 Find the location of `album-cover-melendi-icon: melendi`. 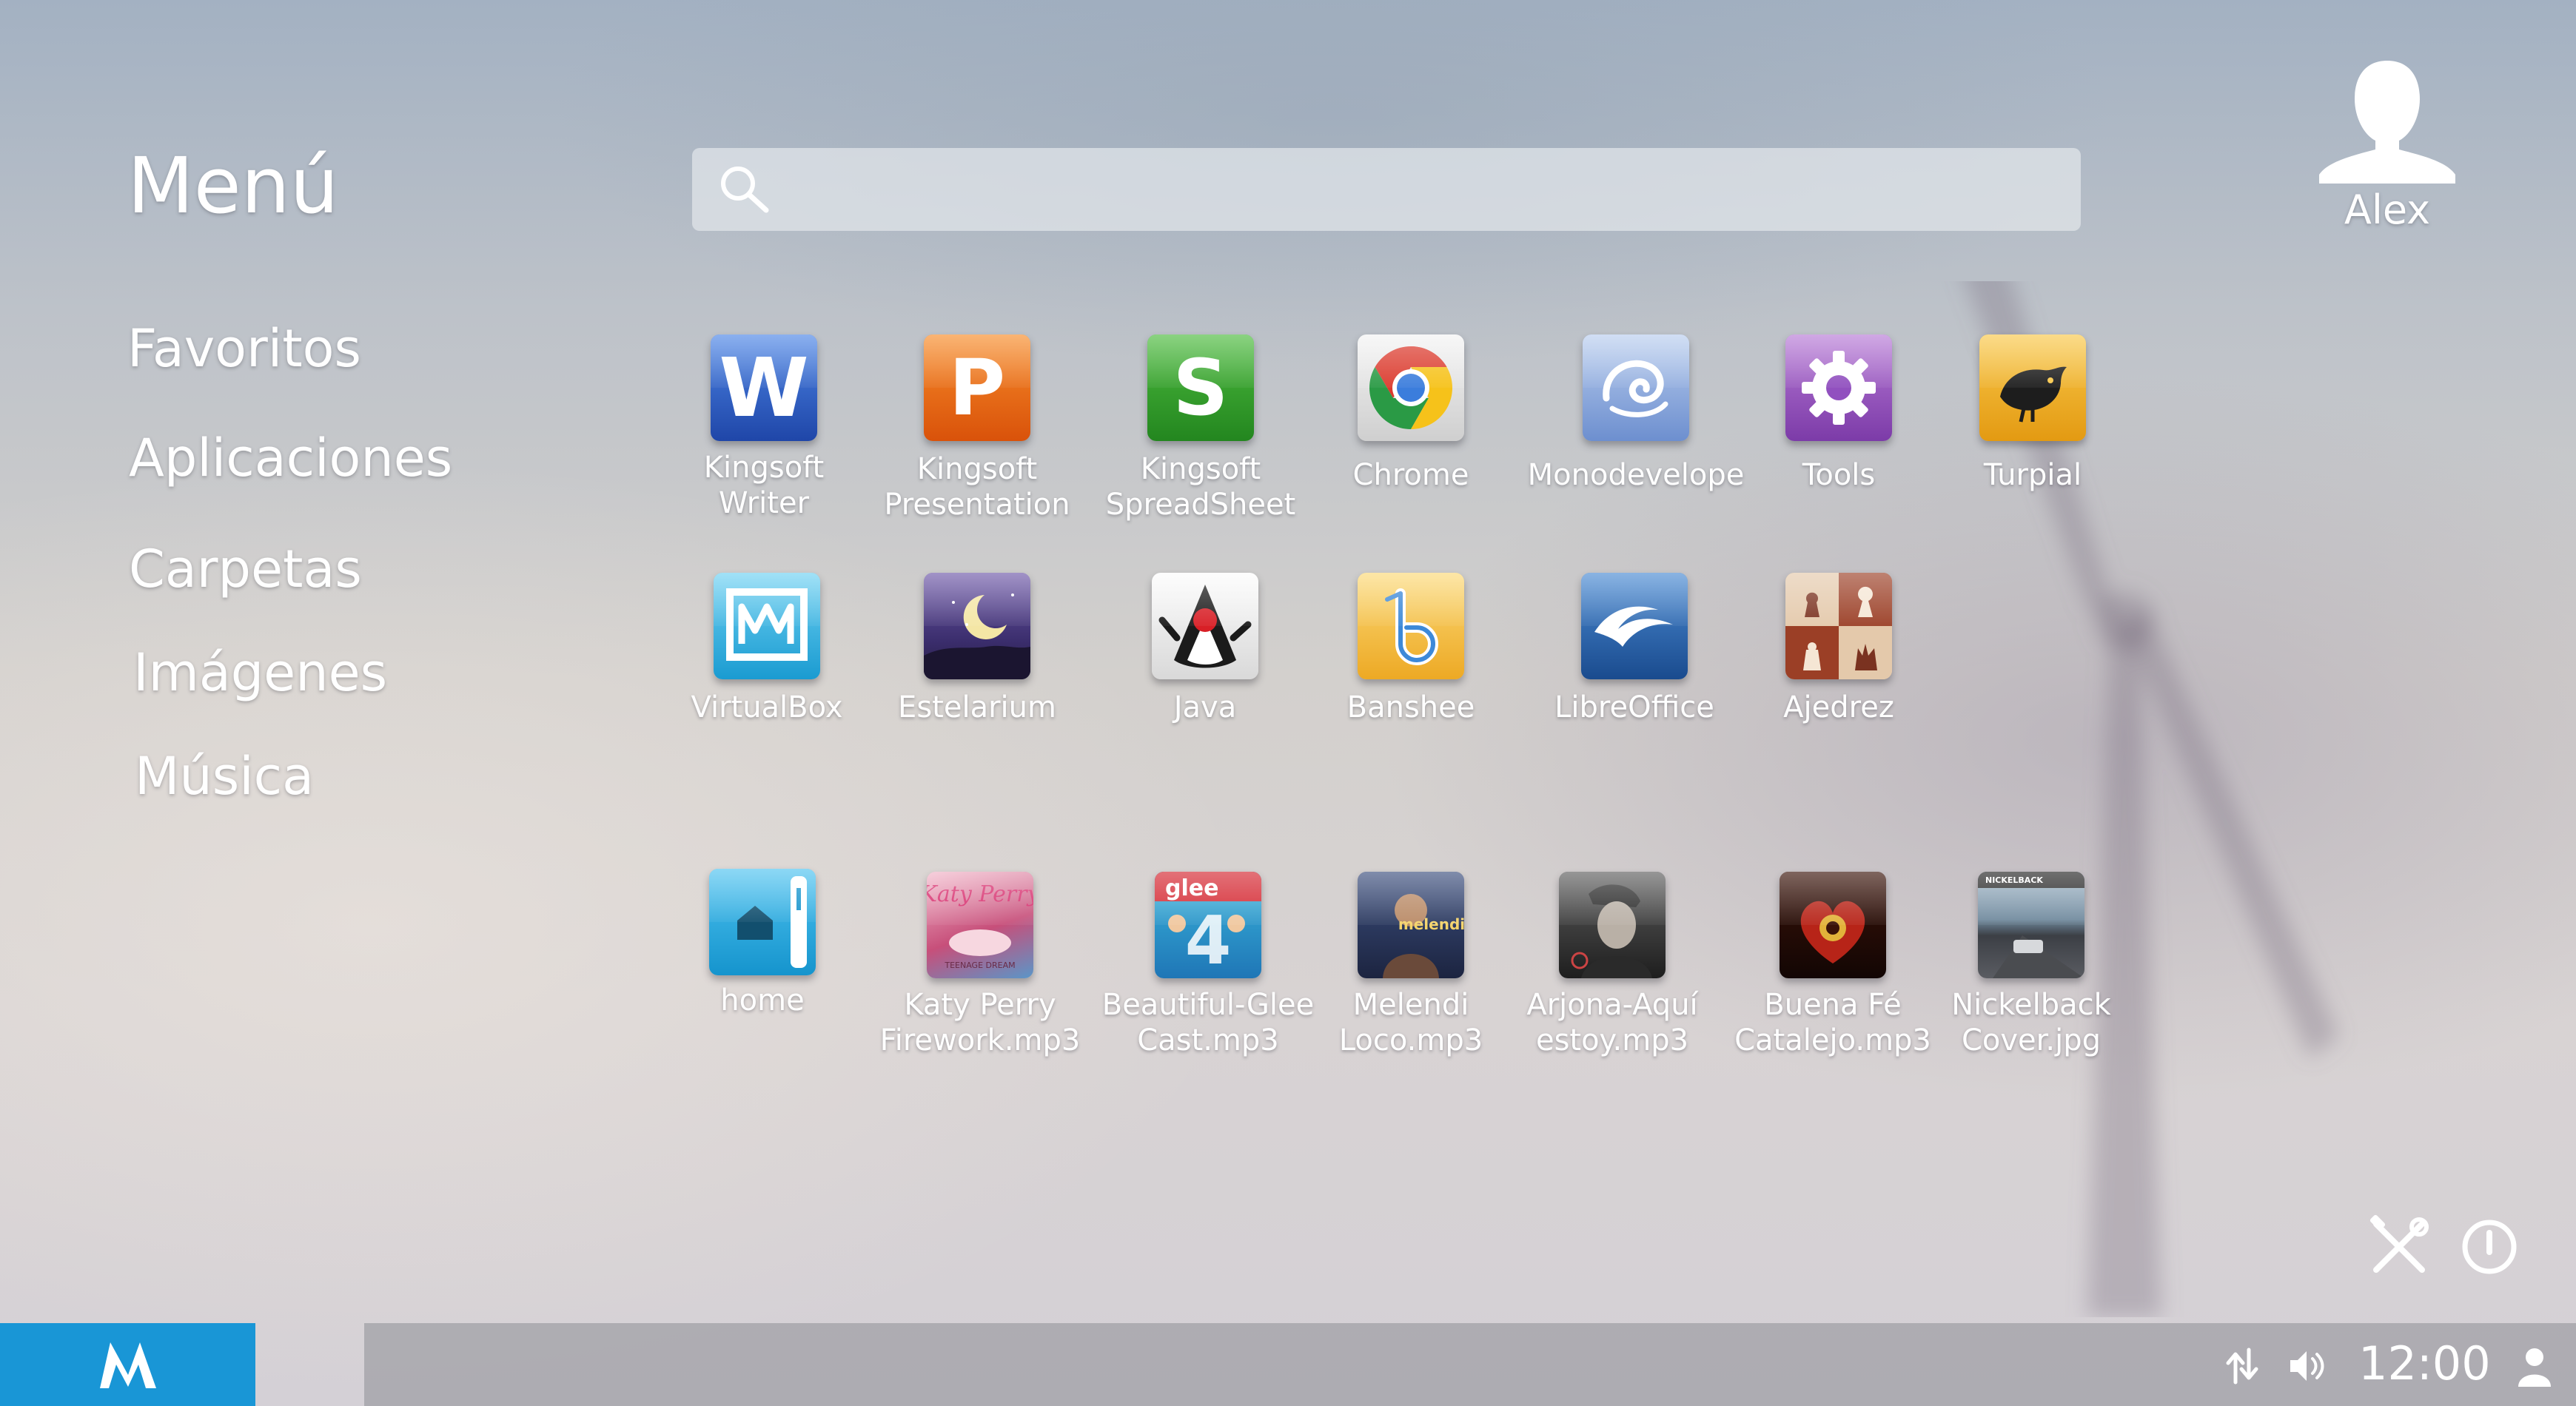

album-cover-melendi-icon: melendi is located at coordinates (1411, 925).